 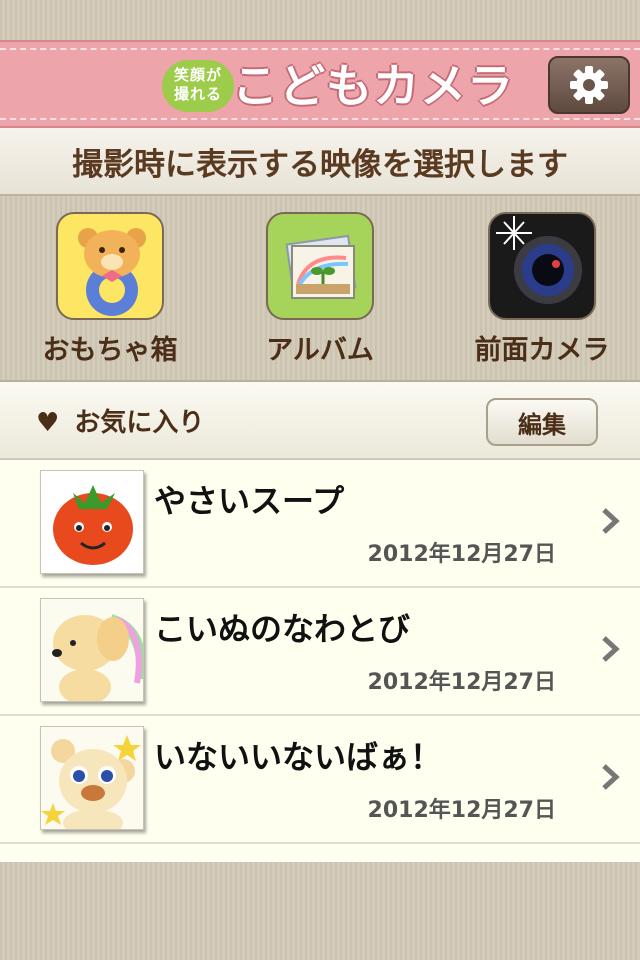 I want to click on app-title: こどもカメラ, so click(x=373, y=86).